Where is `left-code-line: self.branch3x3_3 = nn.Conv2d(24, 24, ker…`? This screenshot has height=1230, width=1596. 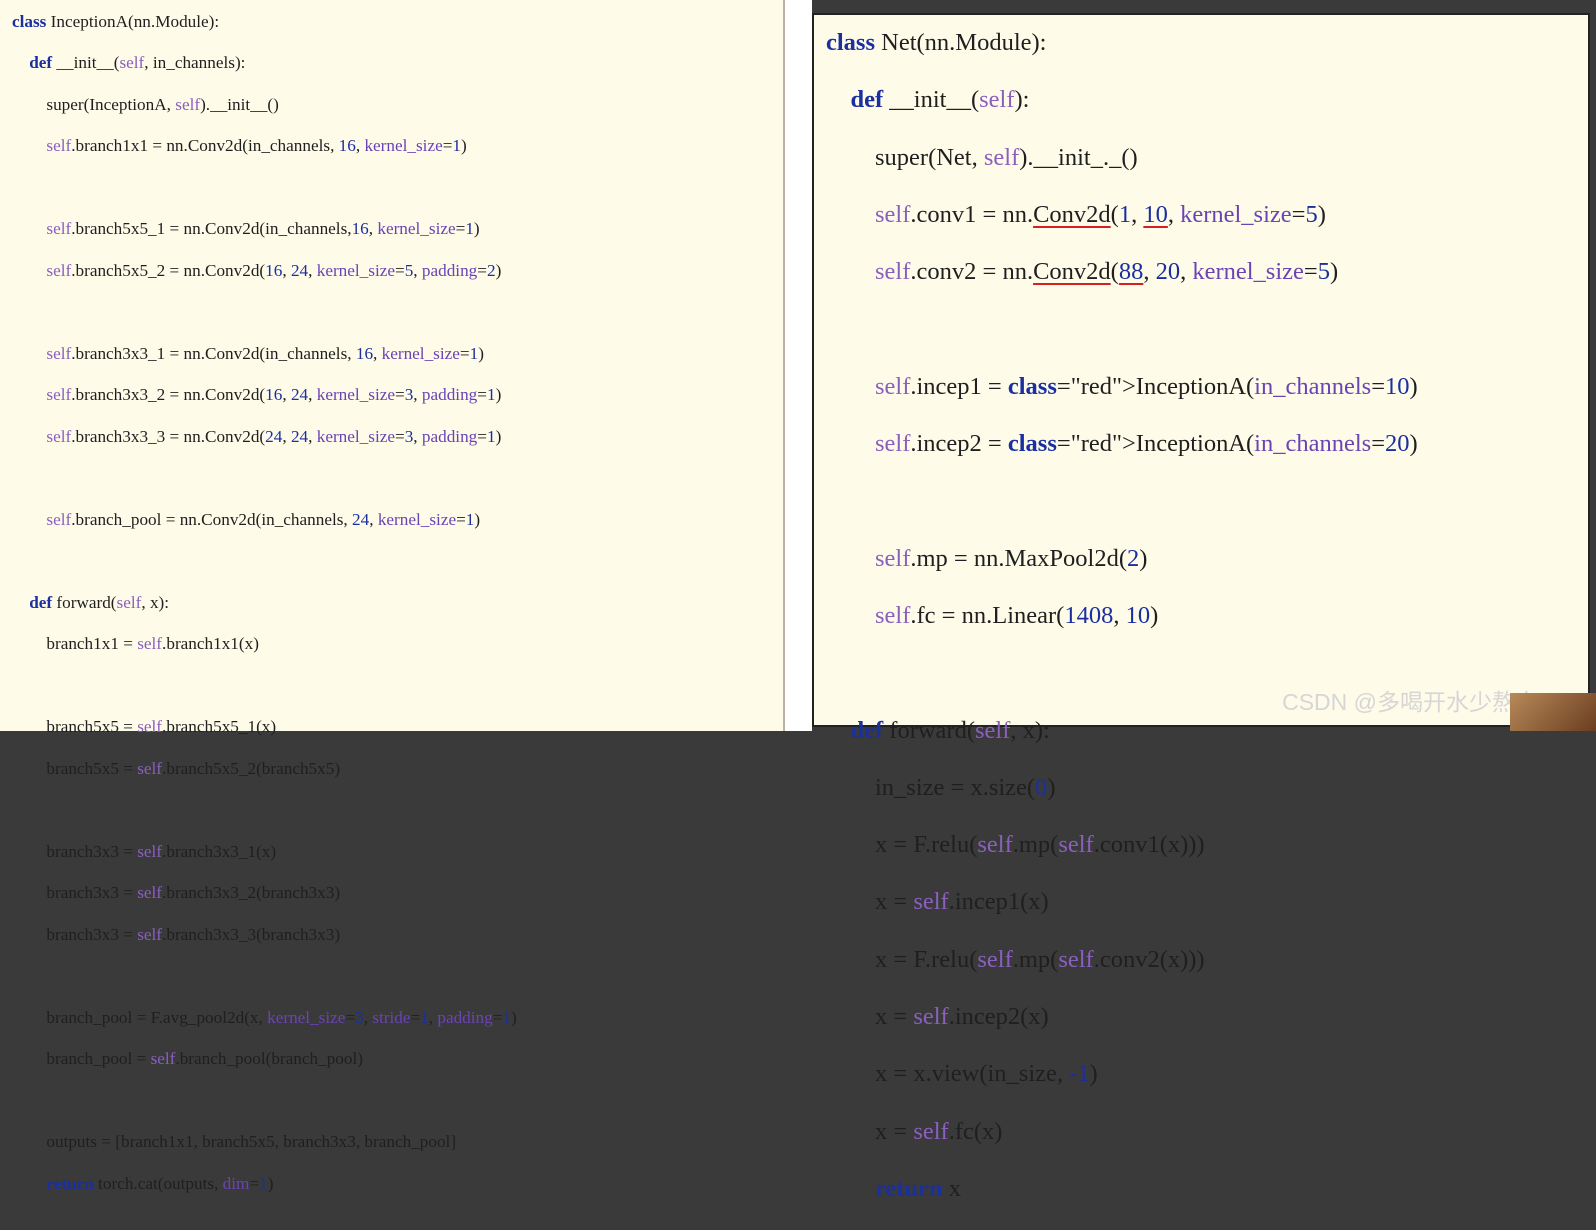
left-code-line: self.branch3x3_3 = nn.Conv2d(24, 24, ker… is located at coordinates (274, 436).